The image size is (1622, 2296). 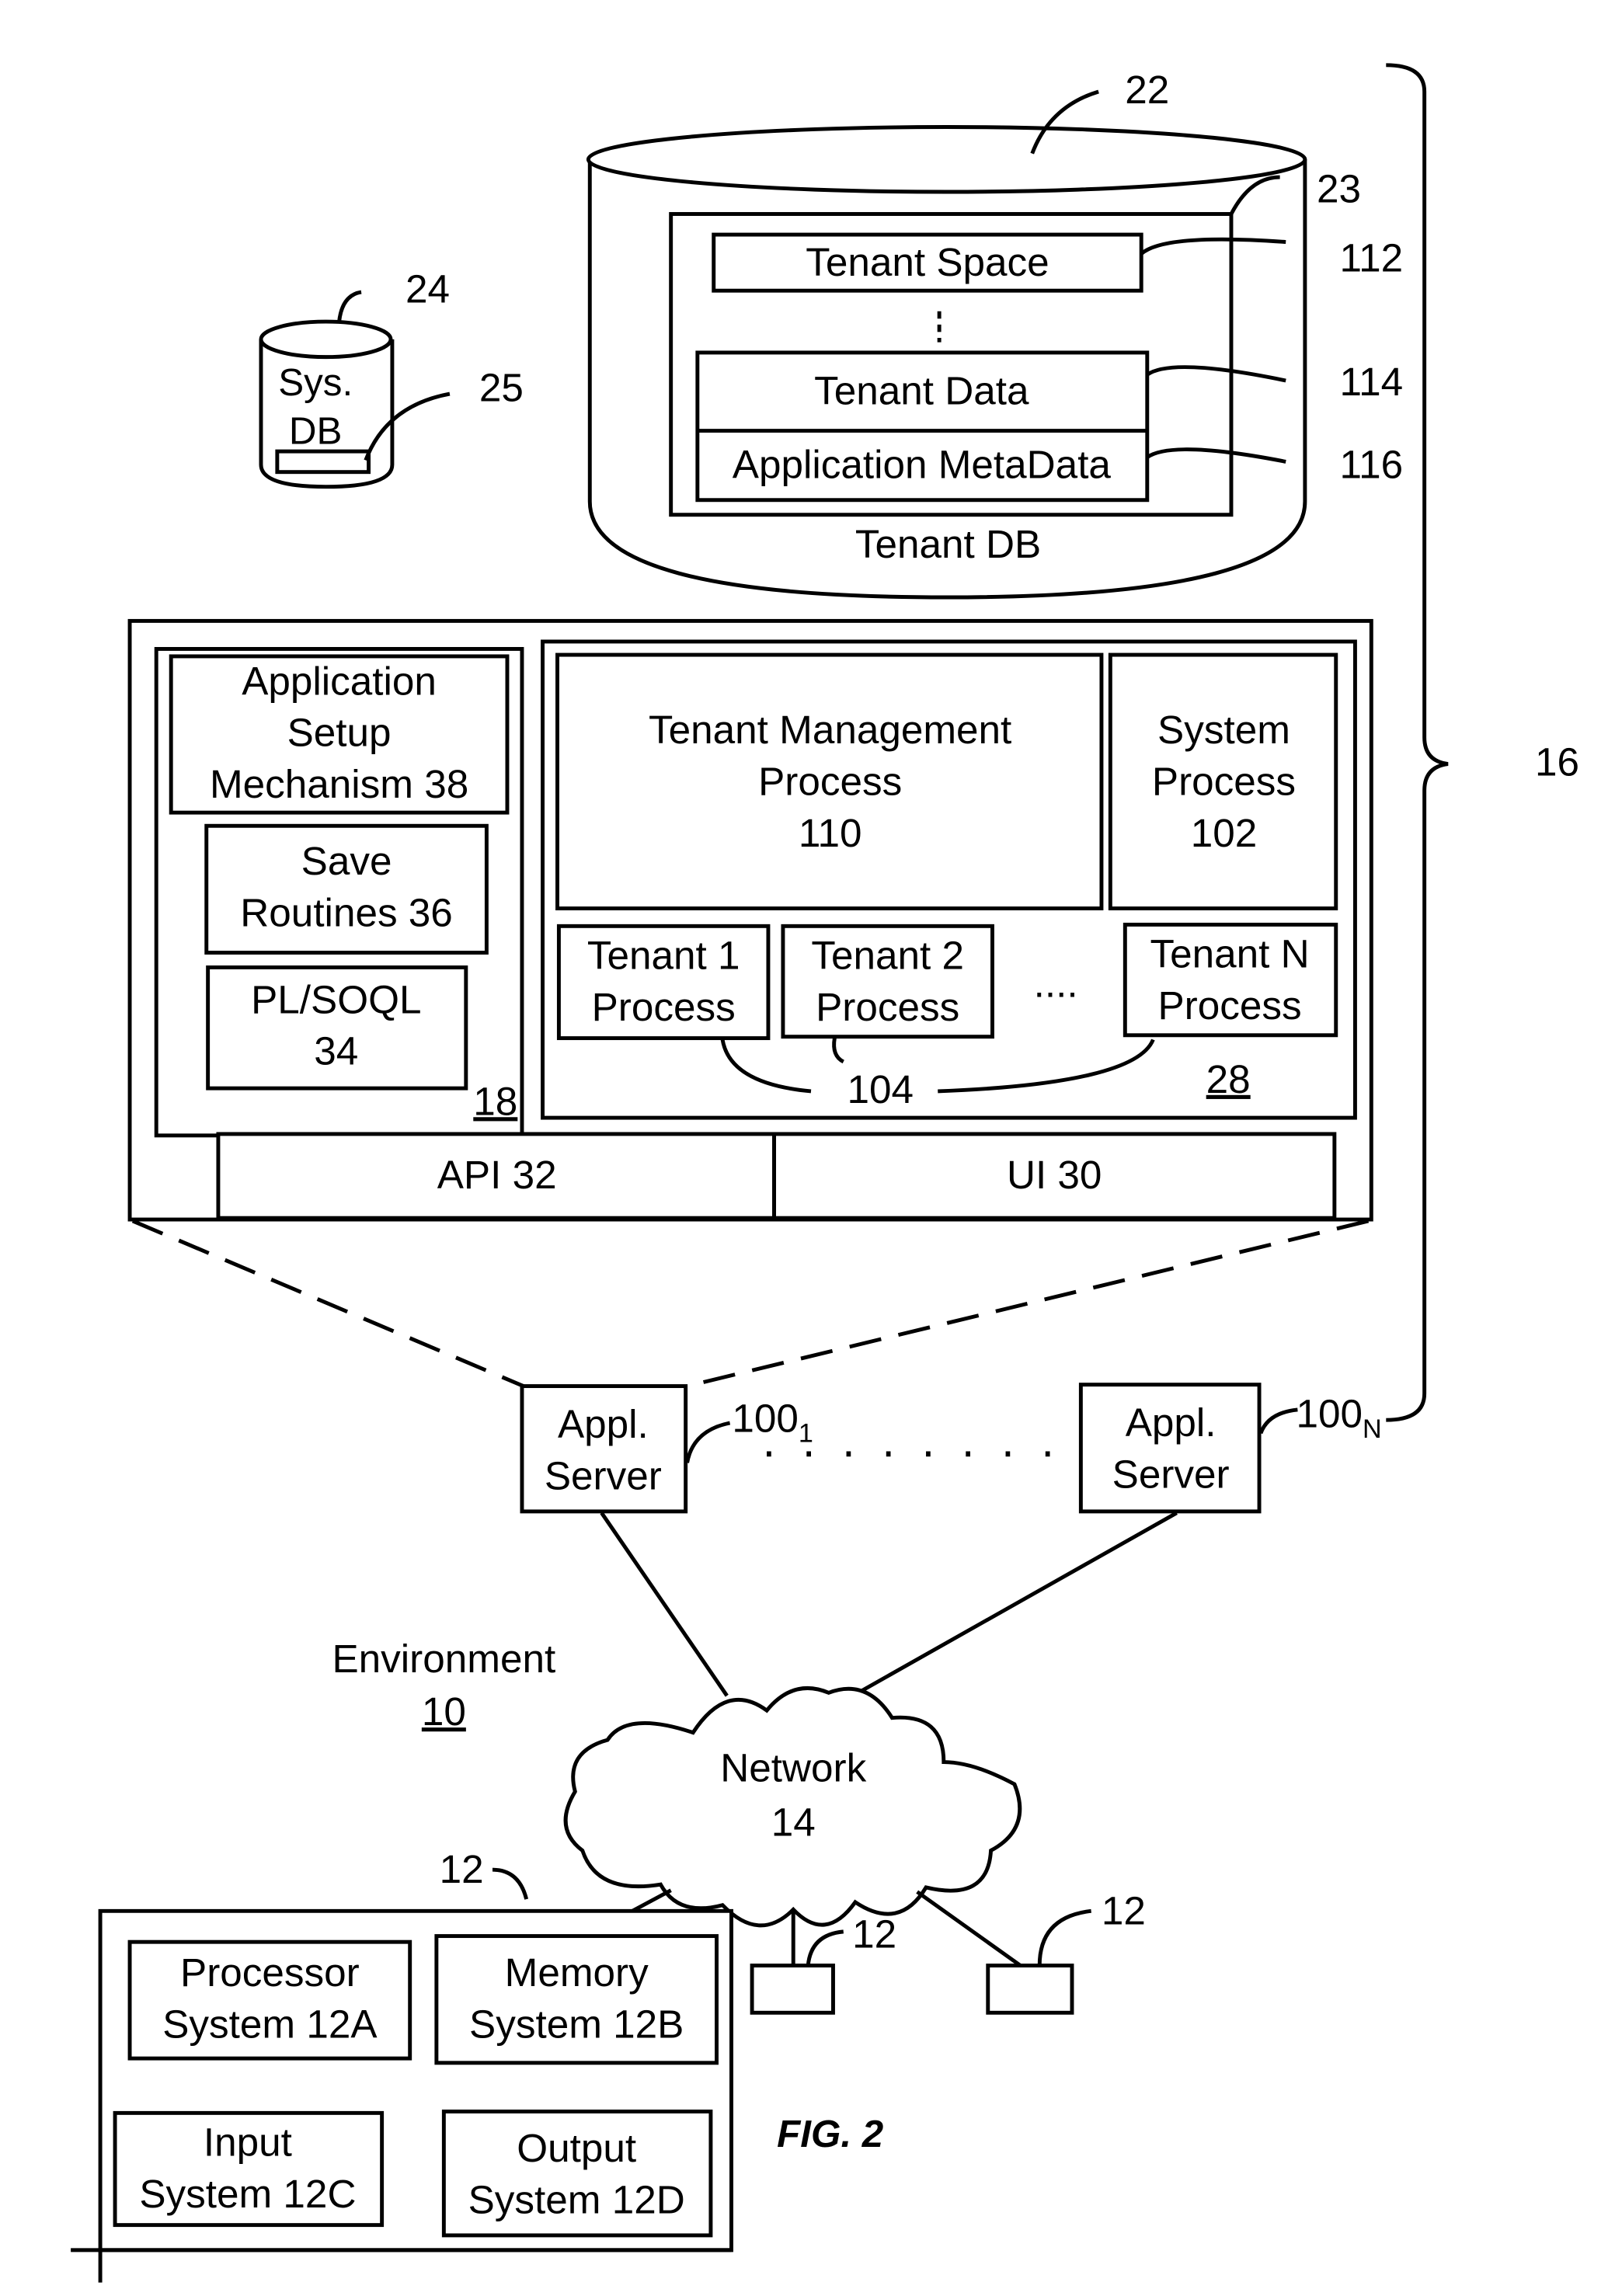 I want to click on leader-12-a, so click(x=510, y=1883).